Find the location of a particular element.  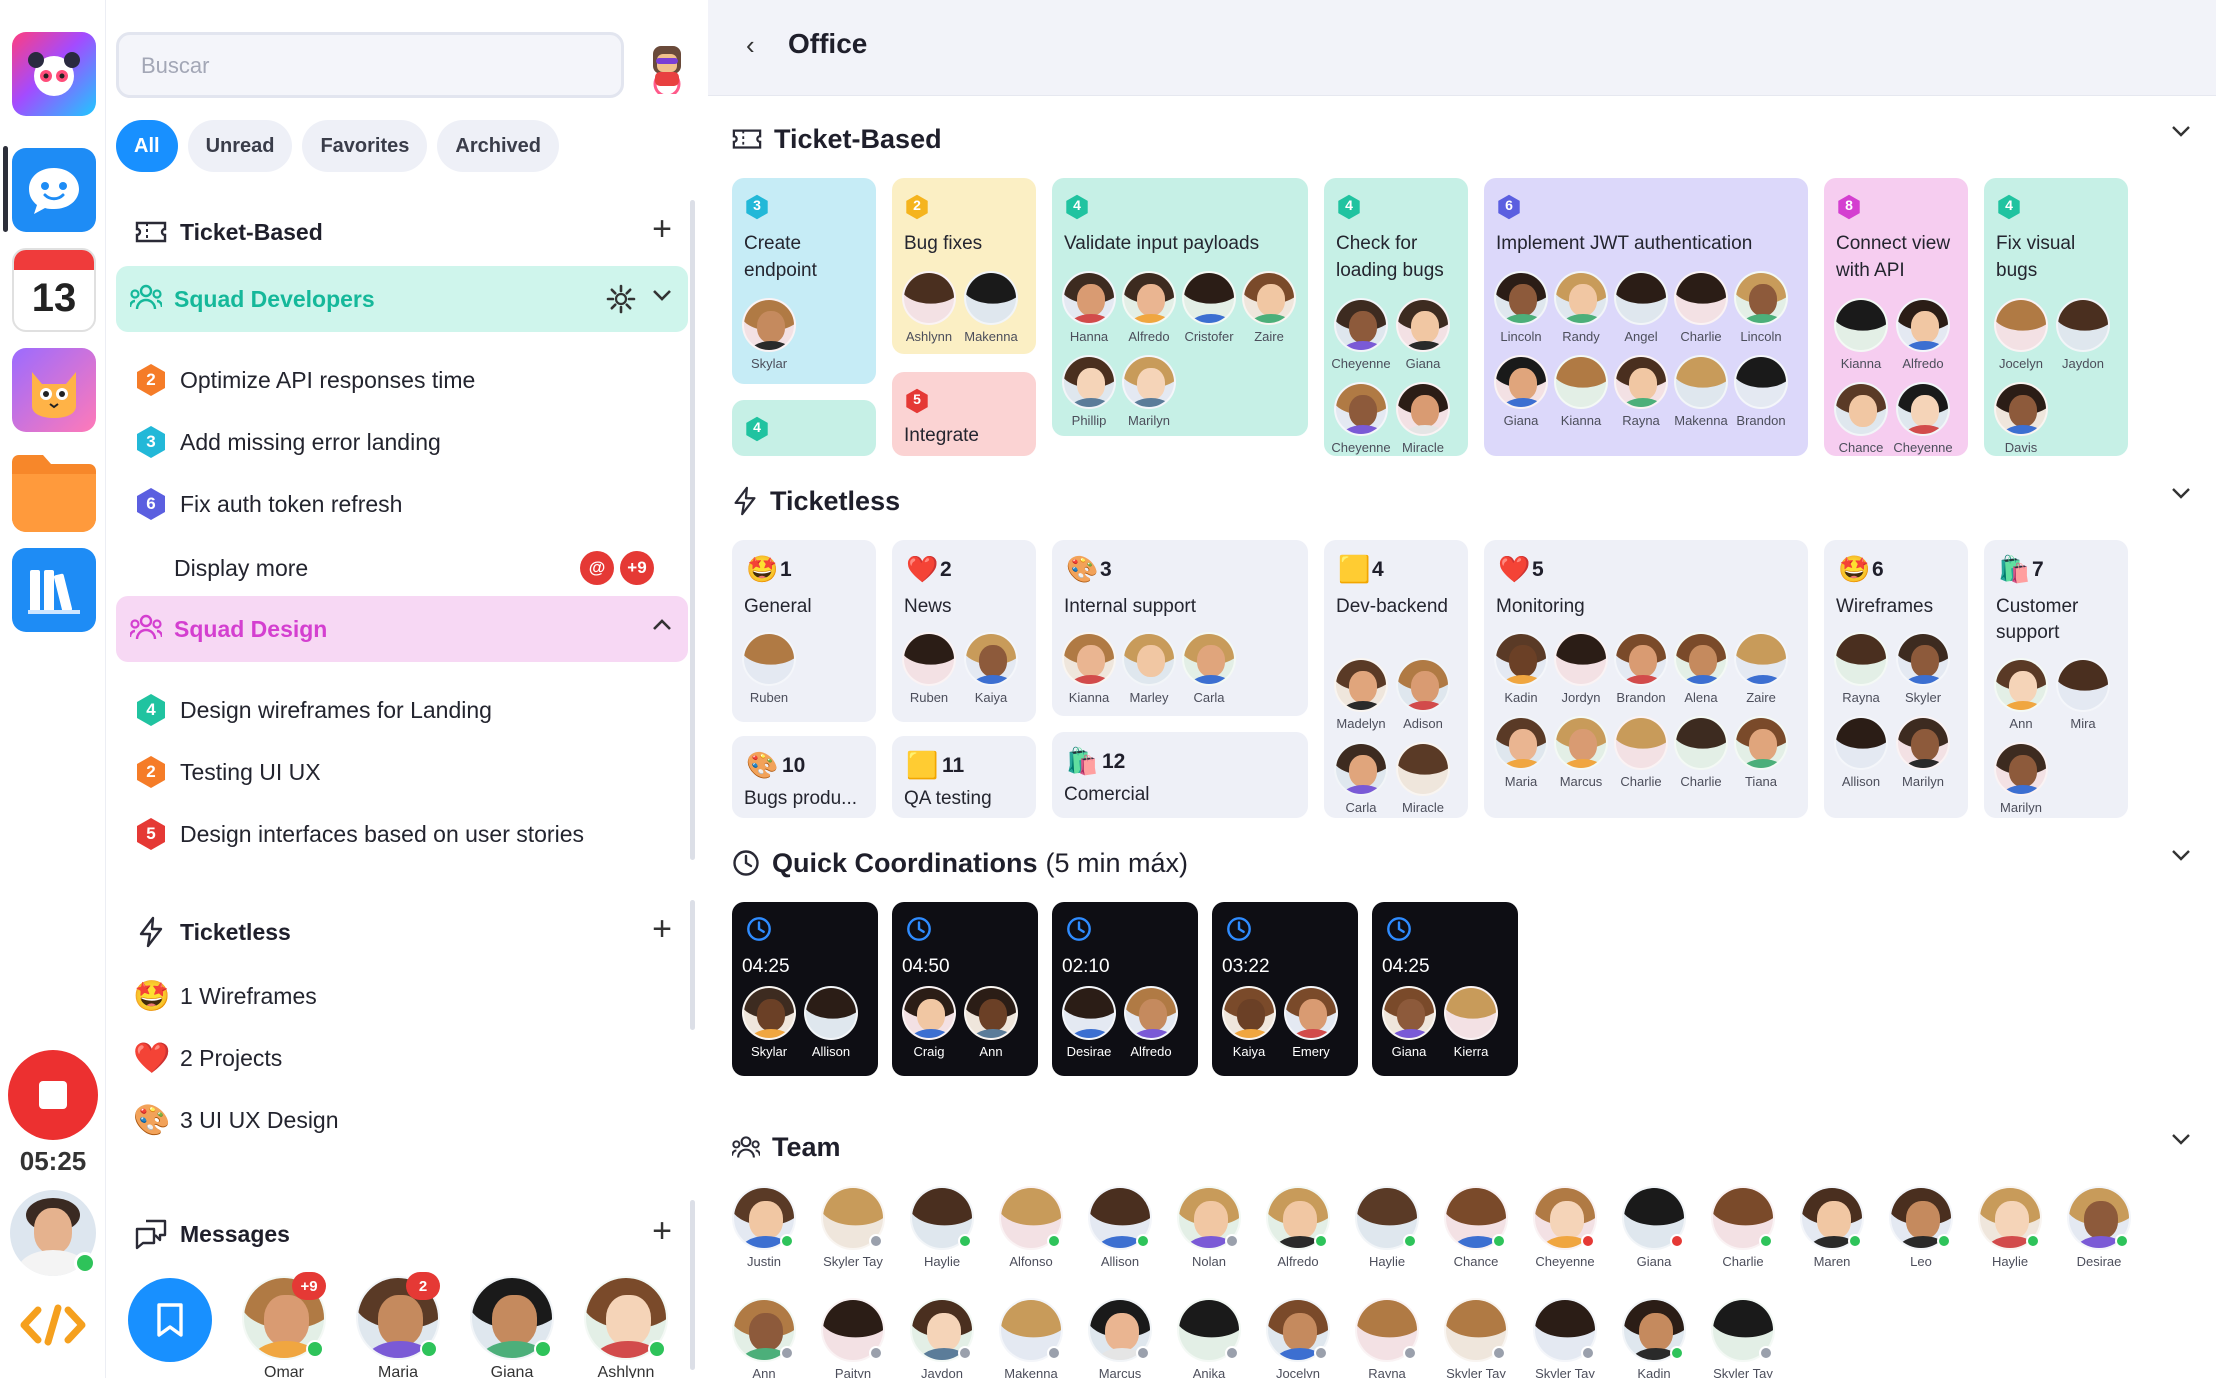

filter-all: All is located at coordinates (147, 146).